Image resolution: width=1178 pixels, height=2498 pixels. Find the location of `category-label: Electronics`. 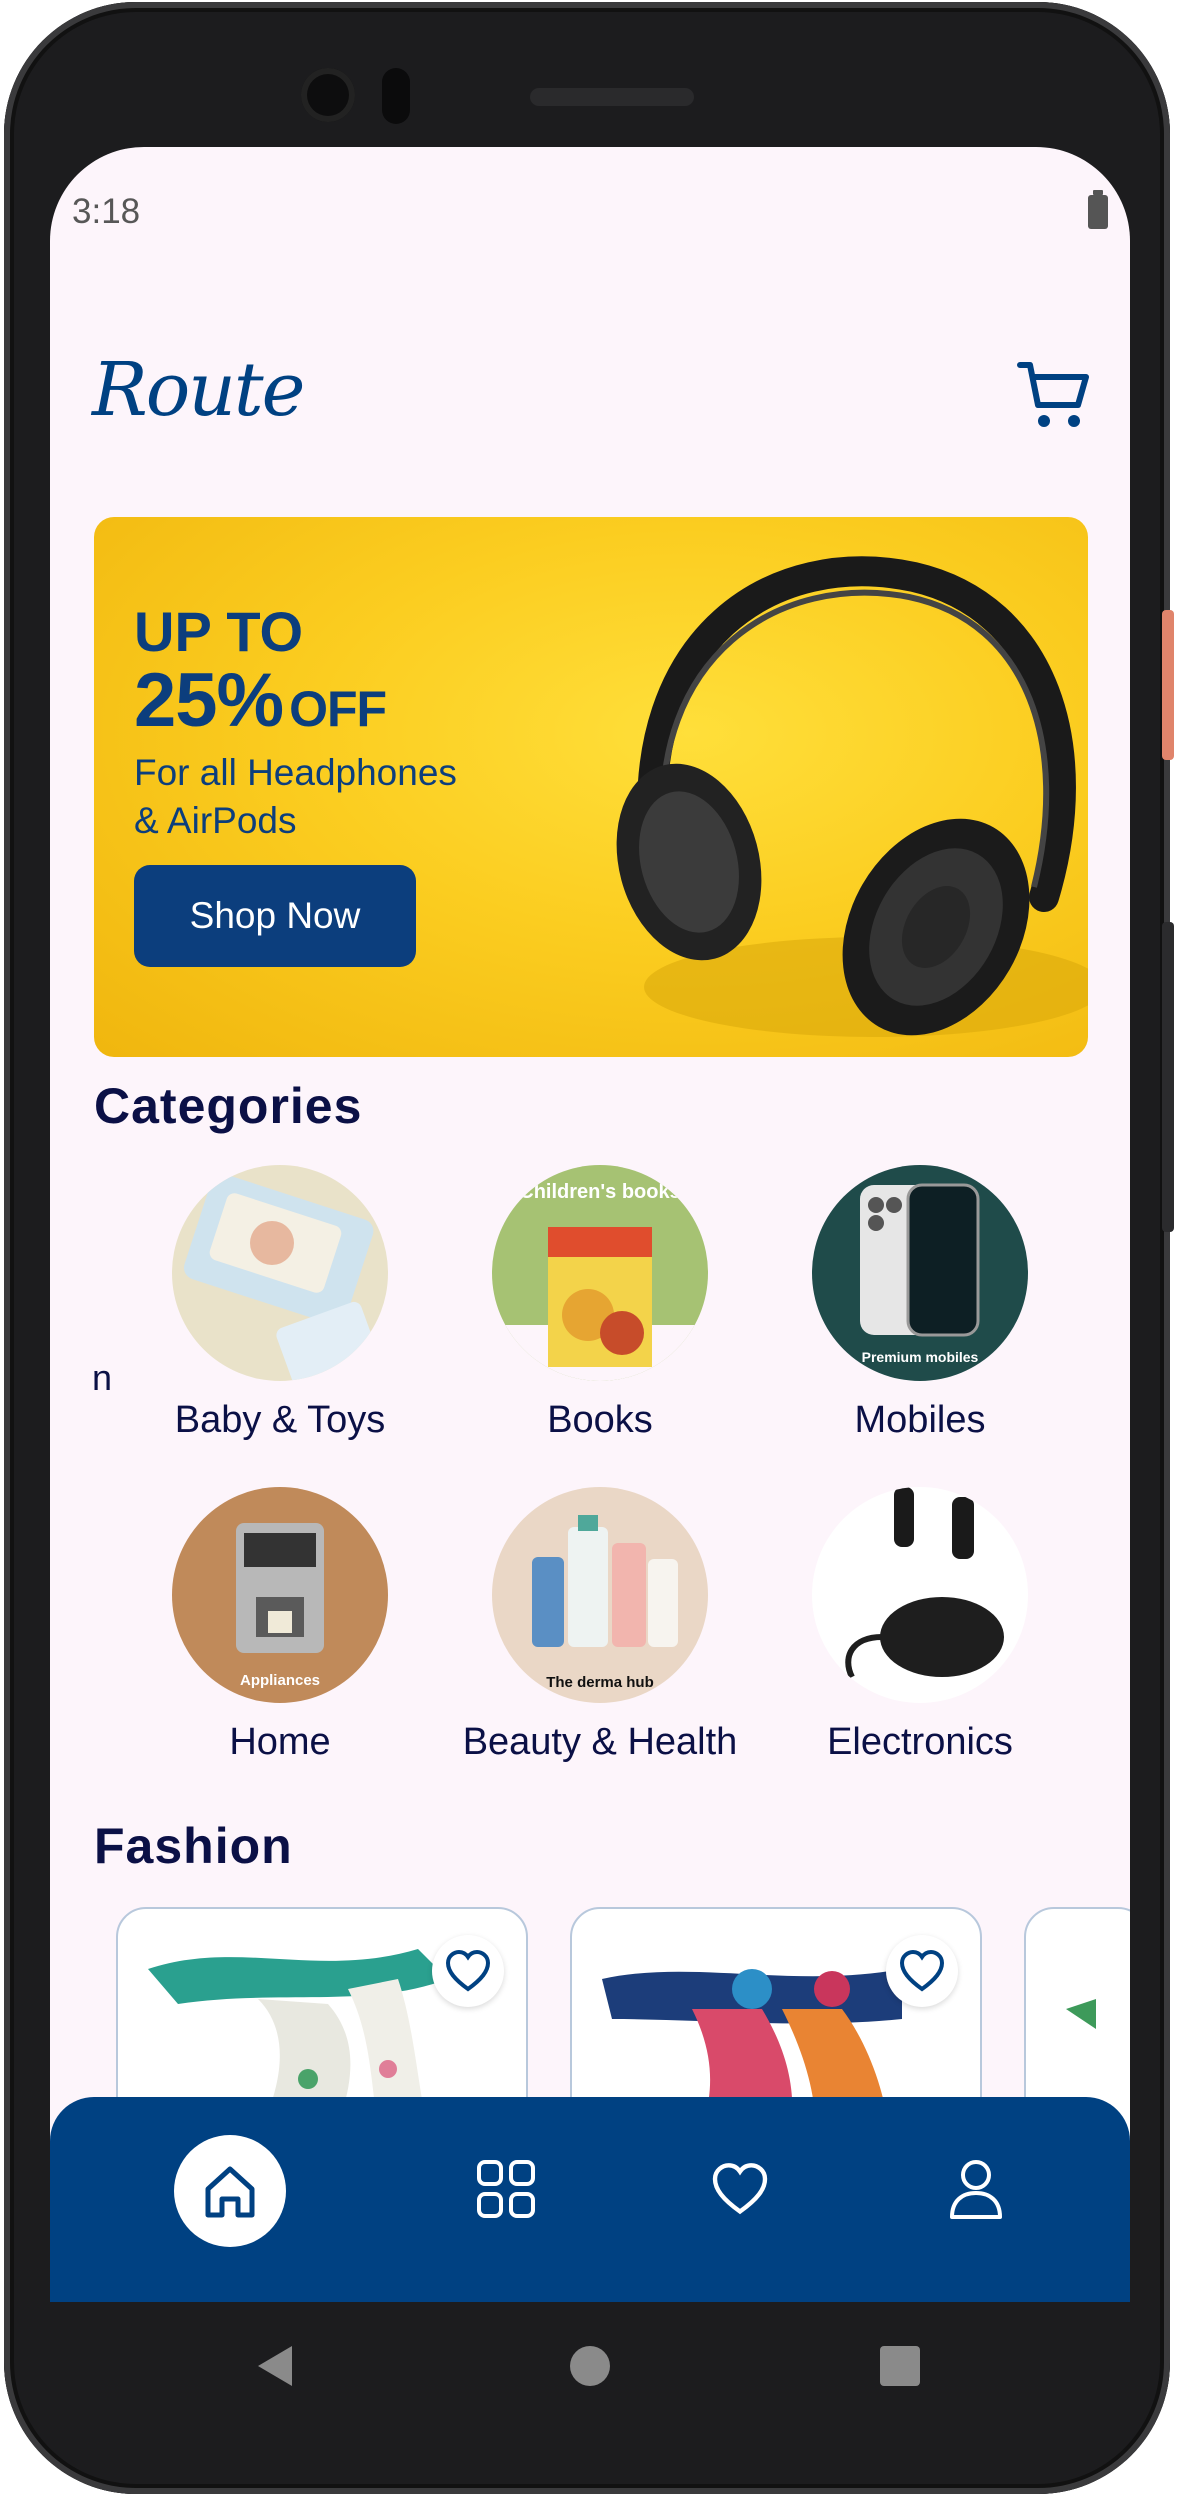

category-label: Electronics is located at coordinates (920, 1742).